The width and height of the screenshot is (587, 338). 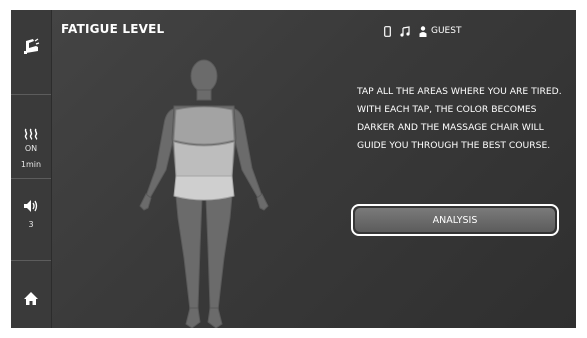 What do you see at coordinates (31, 134) in the screenshot?
I see `heat-waves-icon` at bounding box center [31, 134].